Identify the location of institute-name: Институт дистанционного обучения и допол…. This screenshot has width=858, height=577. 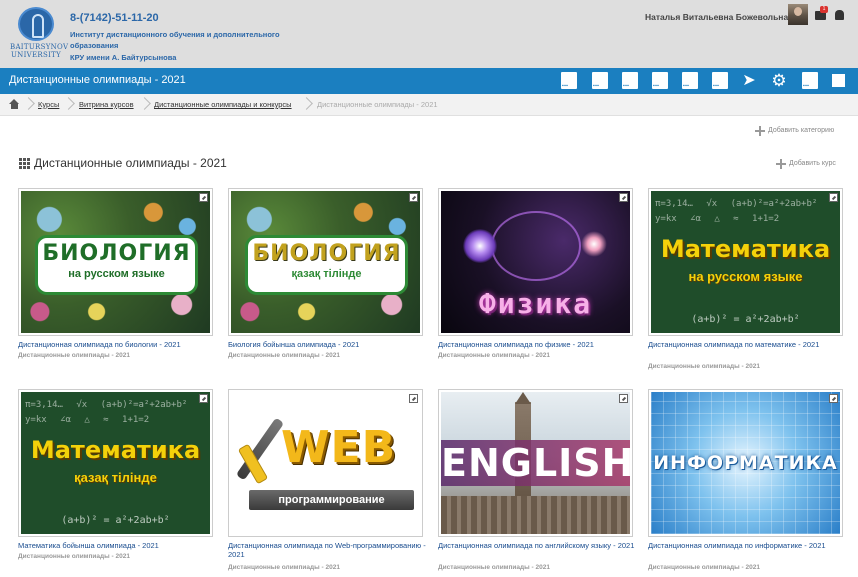
(175, 40).